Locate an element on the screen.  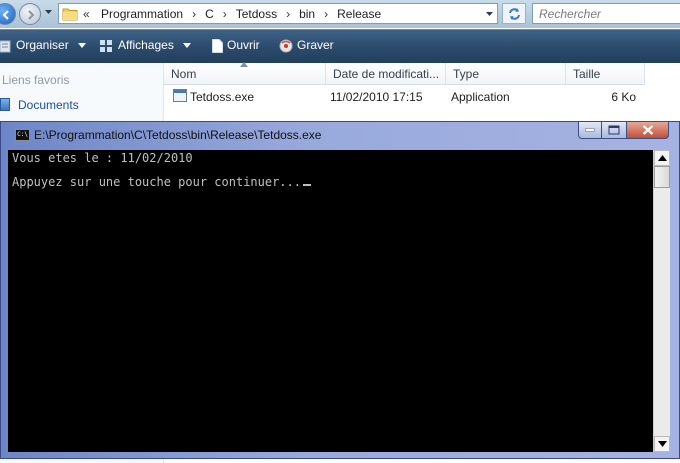
scroll-up-button is located at coordinates (662, 158).